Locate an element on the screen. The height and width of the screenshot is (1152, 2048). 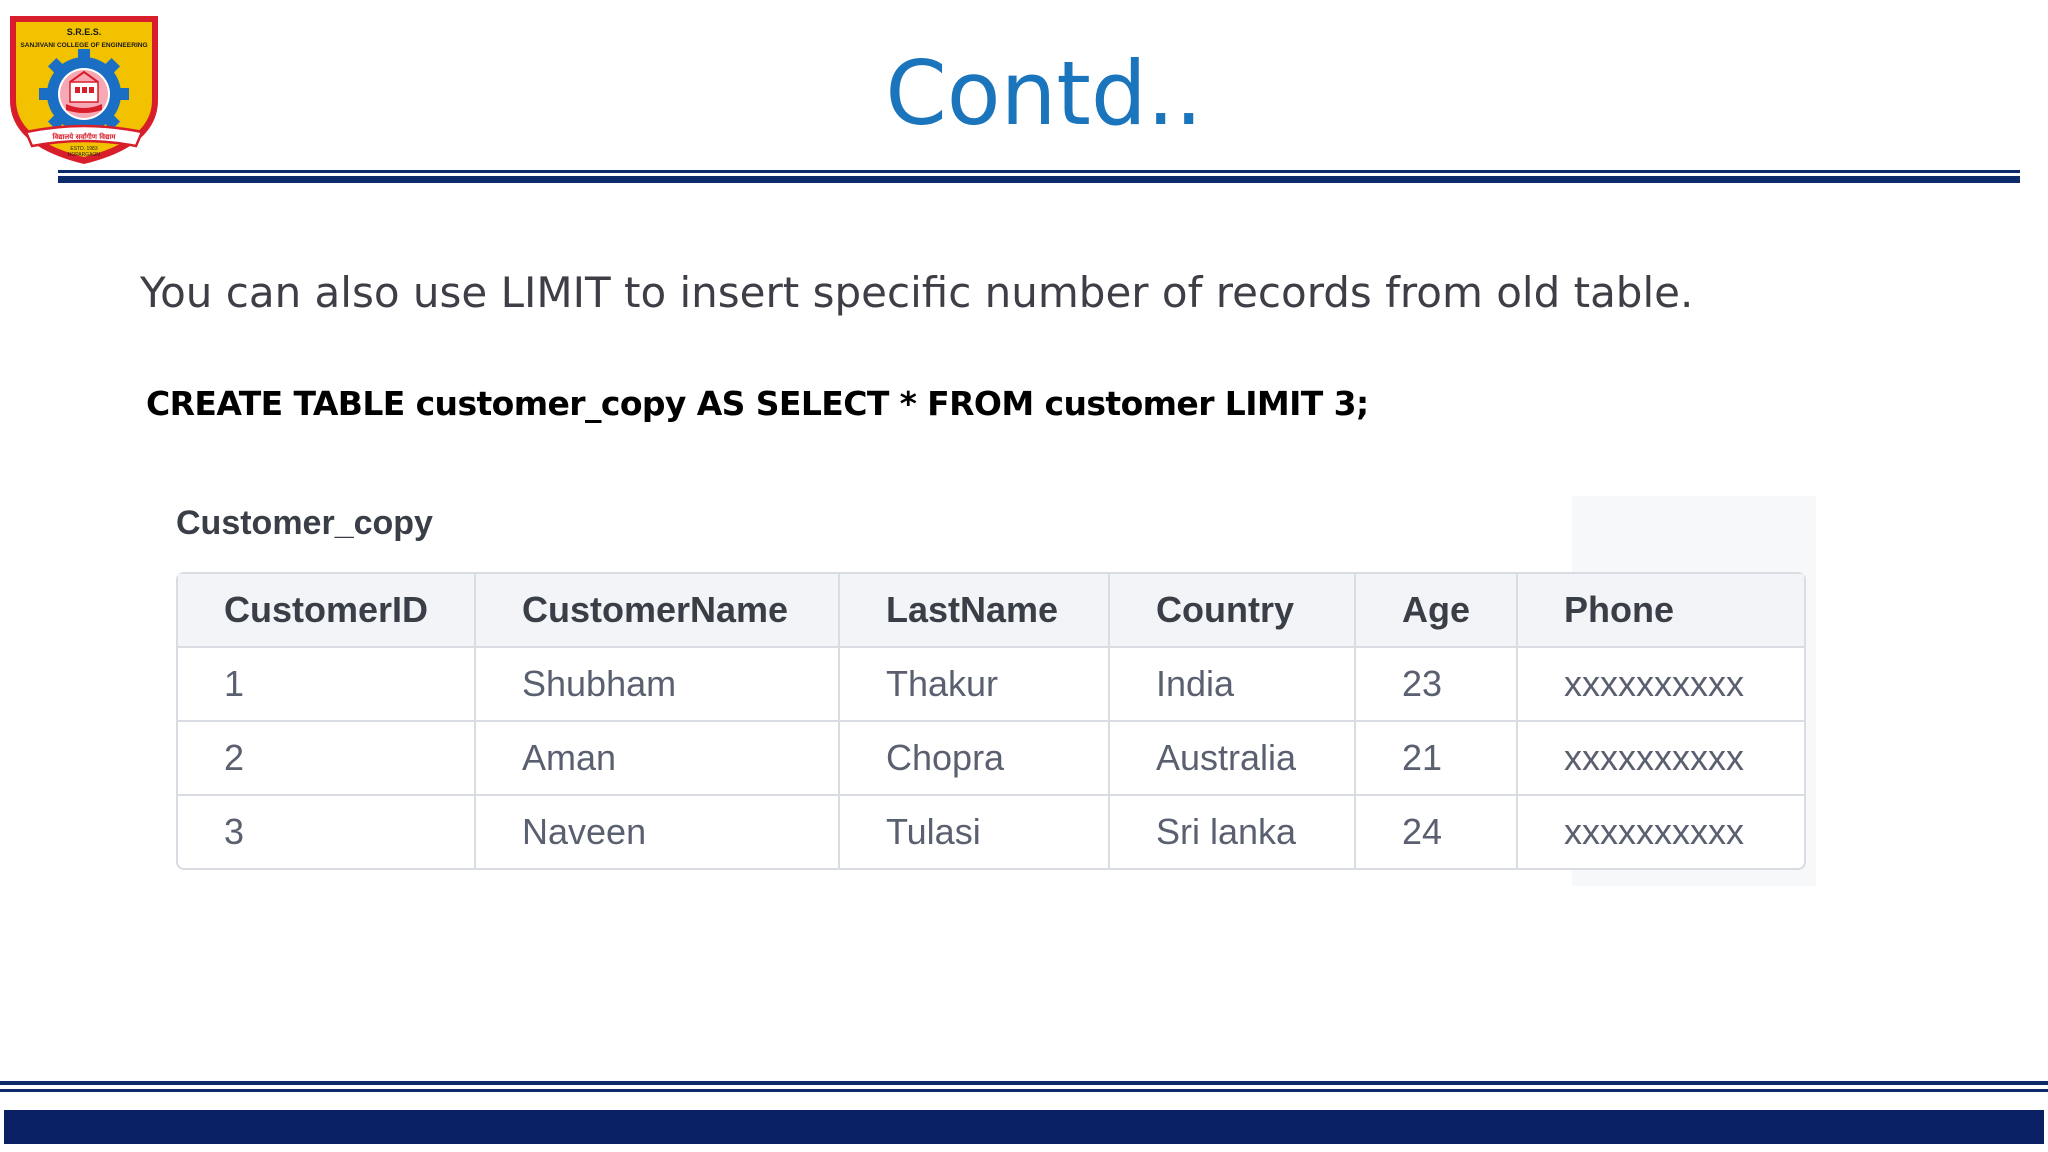
cell-lastname: Chopra is located at coordinates (975, 759).